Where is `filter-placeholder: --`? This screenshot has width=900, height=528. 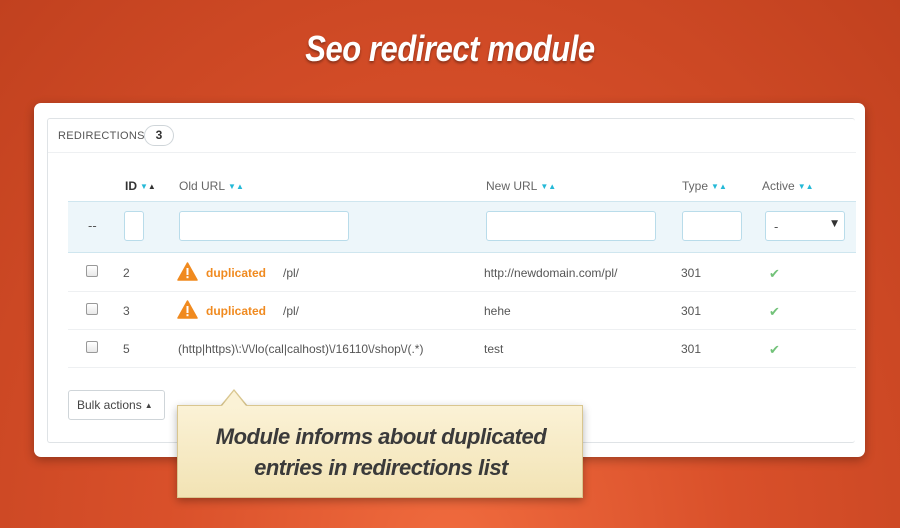
filter-placeholder: -- is located at coordinates (92, 226).